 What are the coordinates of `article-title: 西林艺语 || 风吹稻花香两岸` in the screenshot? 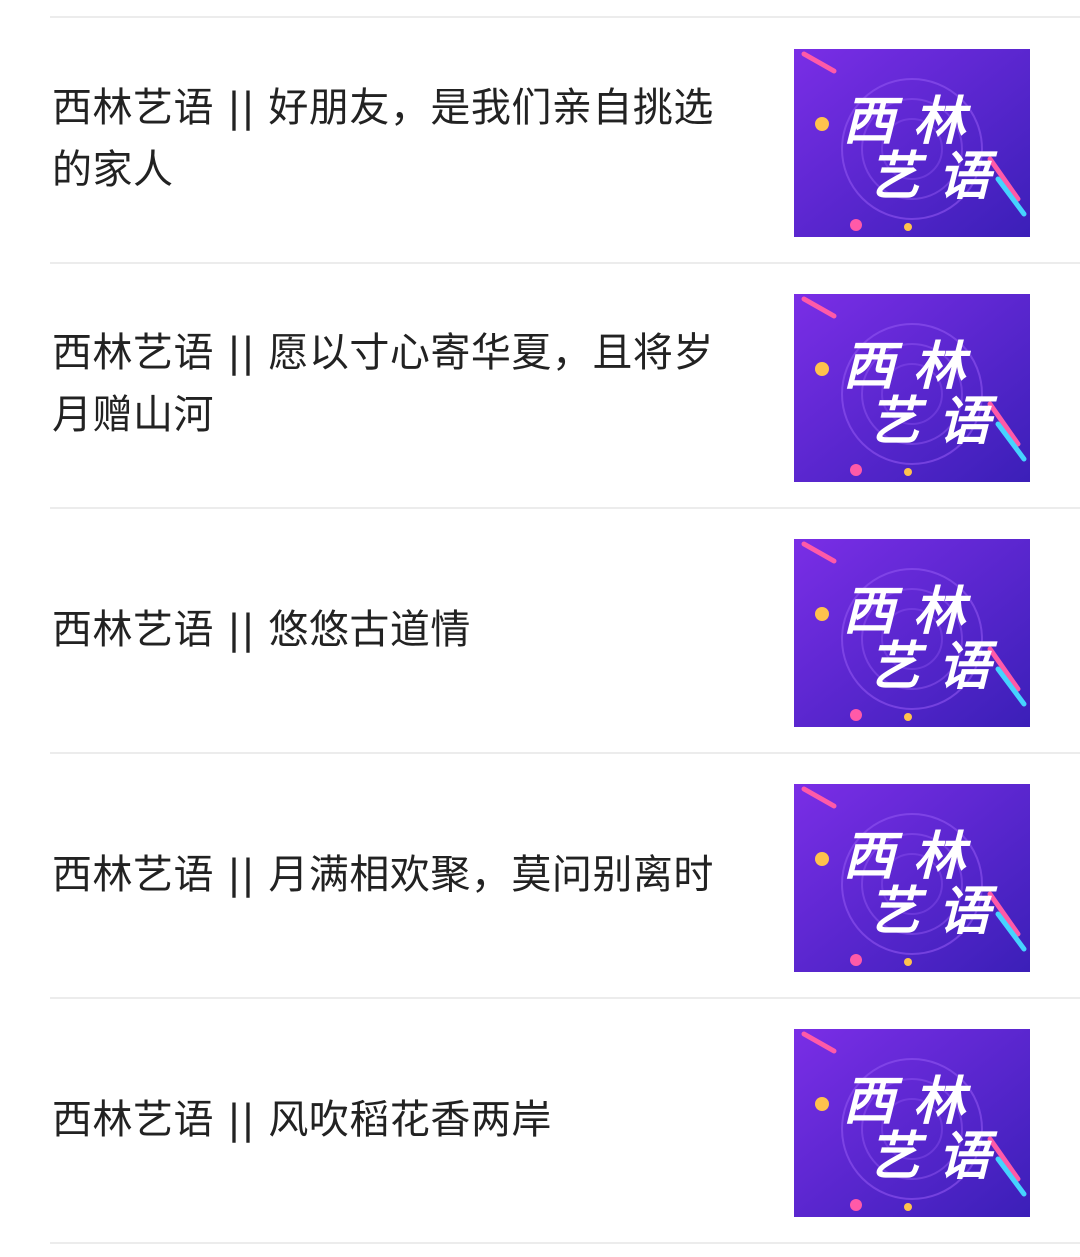 It's located at (402, 1120).